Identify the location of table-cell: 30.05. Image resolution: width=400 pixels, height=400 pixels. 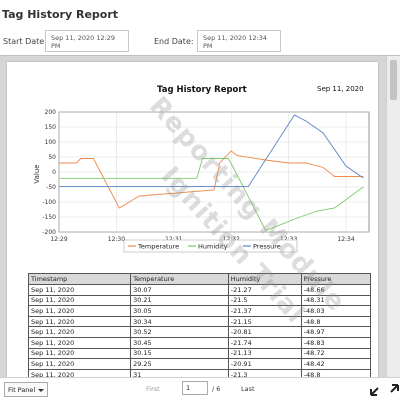
(179, 311).